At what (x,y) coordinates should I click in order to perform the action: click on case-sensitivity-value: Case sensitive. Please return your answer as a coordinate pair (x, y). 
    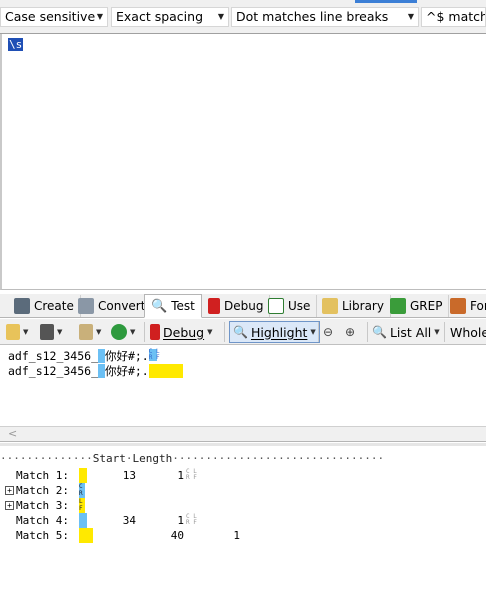
    Looking at the image, I should click on (50, 16).